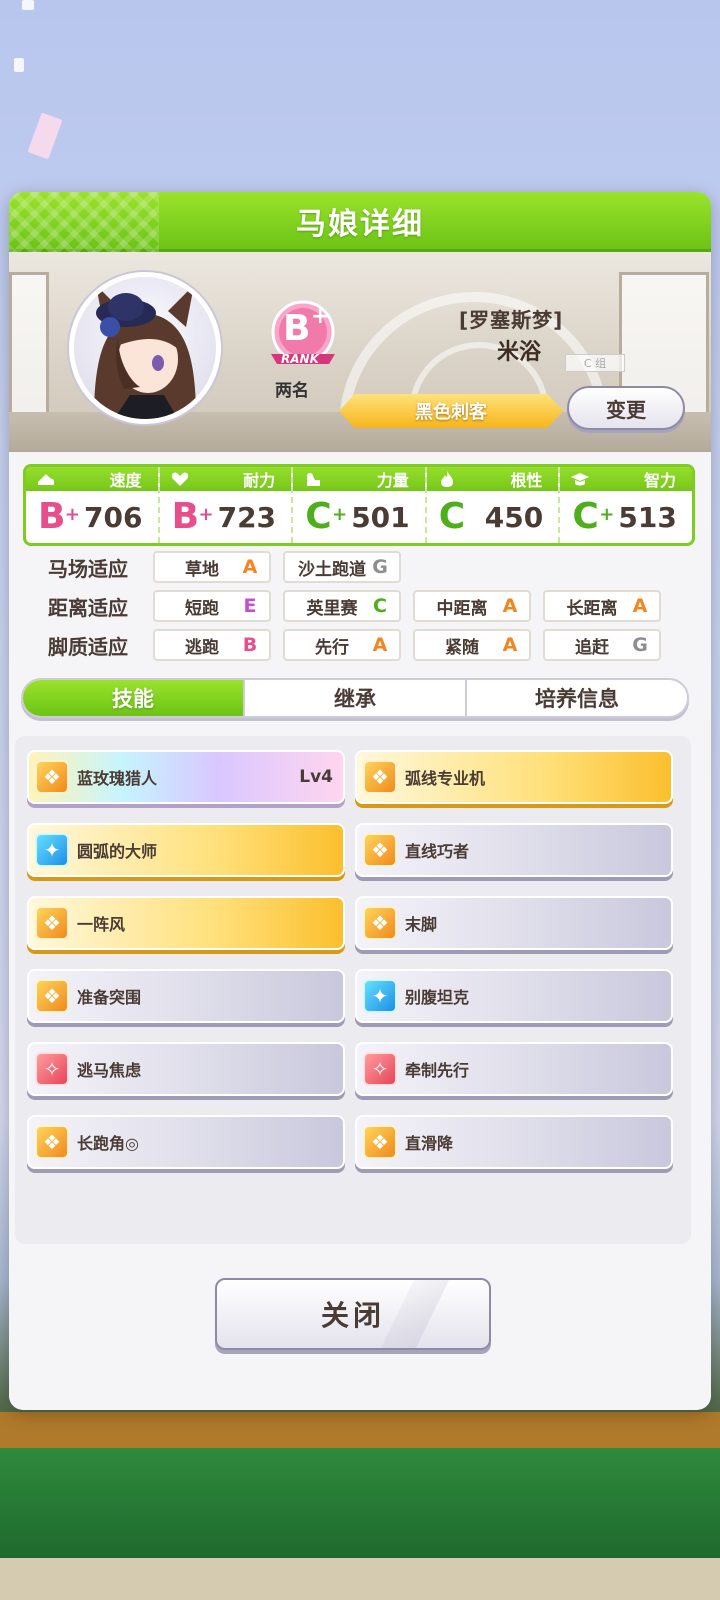  I want to click on skill-name: 一阵风, so click(101, 924).